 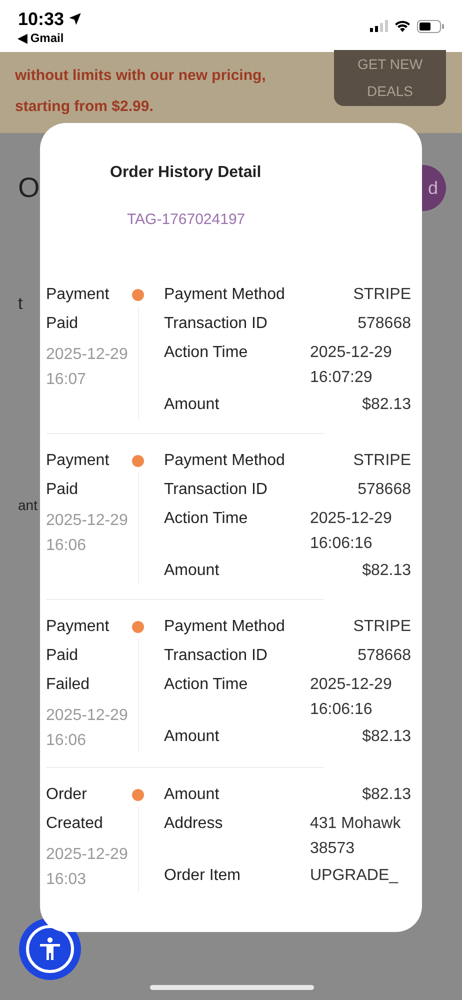 I want to click on field-value: 2025-12-29 16:07:29, so click(x=351, y=365).